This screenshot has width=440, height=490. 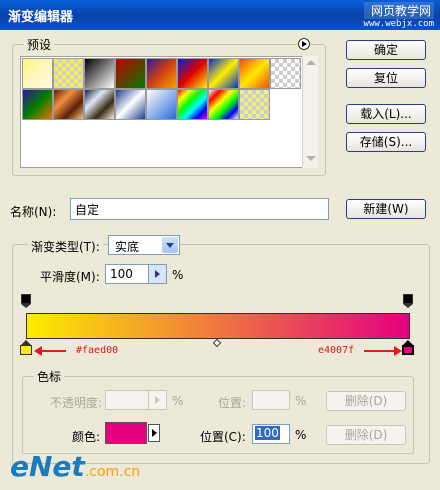 I want to click on annotation-line-left, so click(x=53, y=351).